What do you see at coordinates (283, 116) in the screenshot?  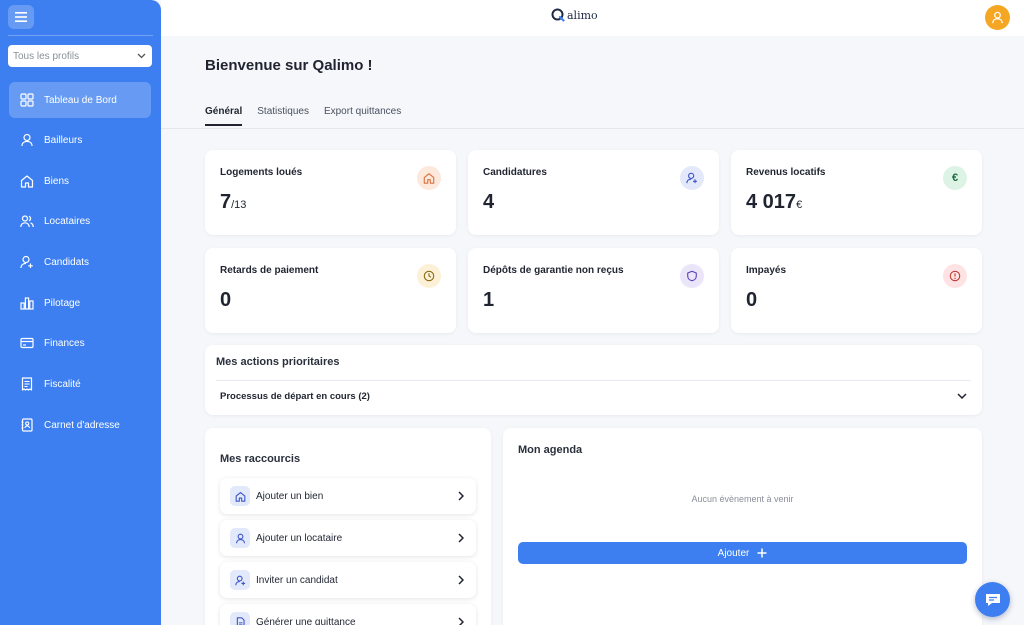 I see `tab-statistiques: Statistiques` at bounding box center [283, 116].